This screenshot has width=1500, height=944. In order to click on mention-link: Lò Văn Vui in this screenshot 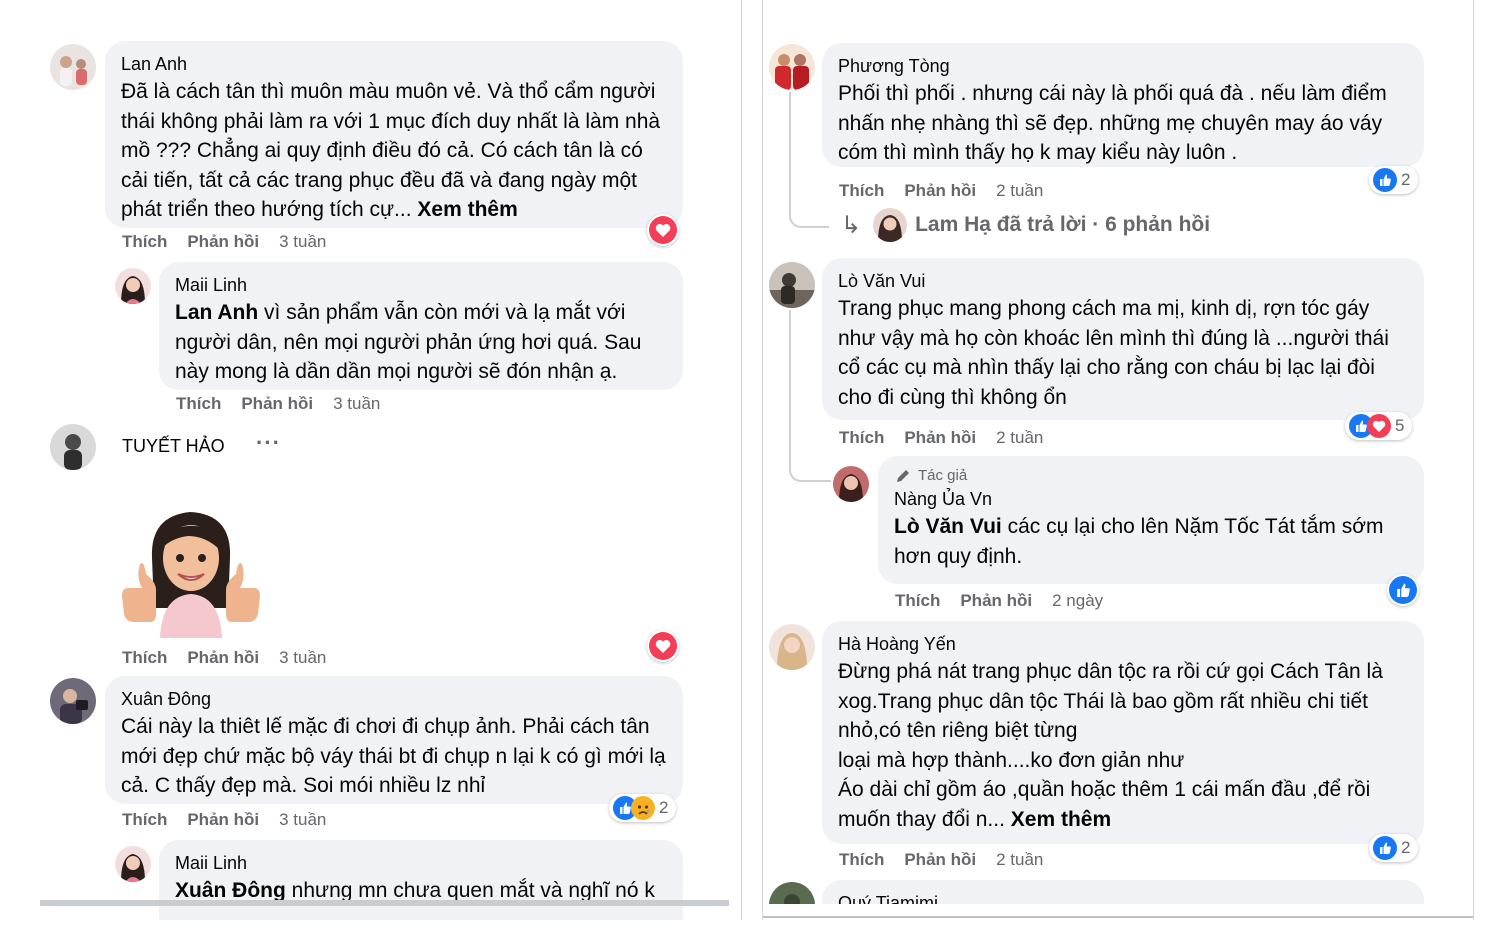, I will do `click(948, 526)`.